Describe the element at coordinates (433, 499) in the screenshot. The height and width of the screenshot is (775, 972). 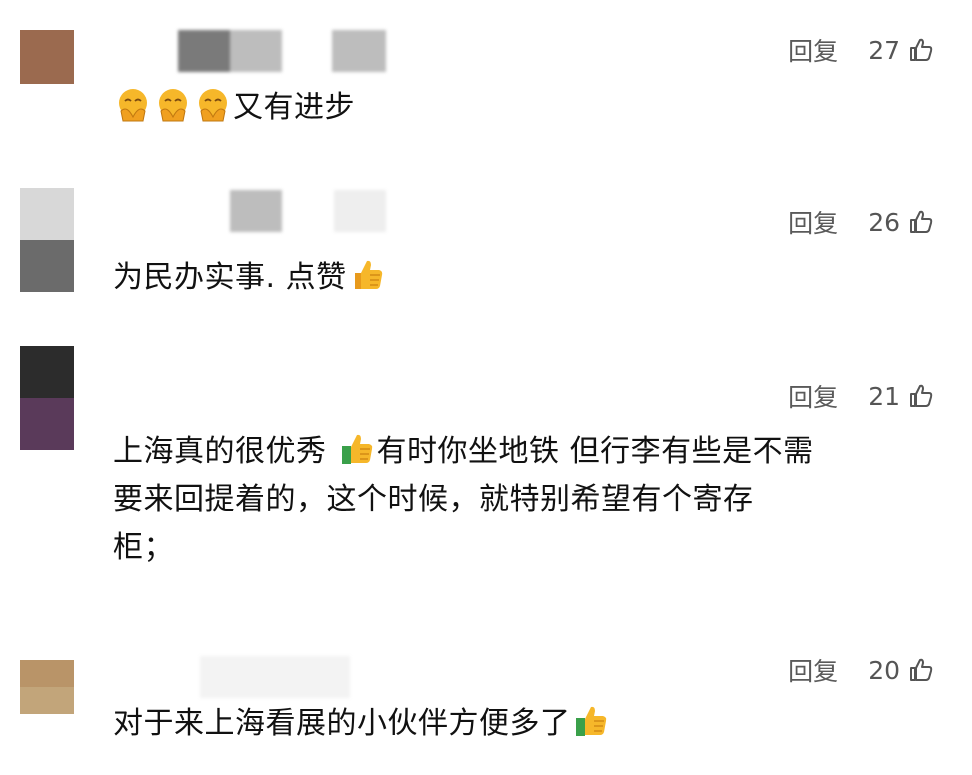
I see `comment-text-content: 要来回提着的，这个时候，就特别希望有个寄存` at that location.